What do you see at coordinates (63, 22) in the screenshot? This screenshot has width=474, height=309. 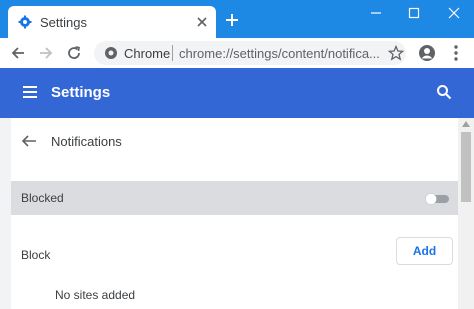 I see `tab-title: Settings` at bounding box center [63, 22].